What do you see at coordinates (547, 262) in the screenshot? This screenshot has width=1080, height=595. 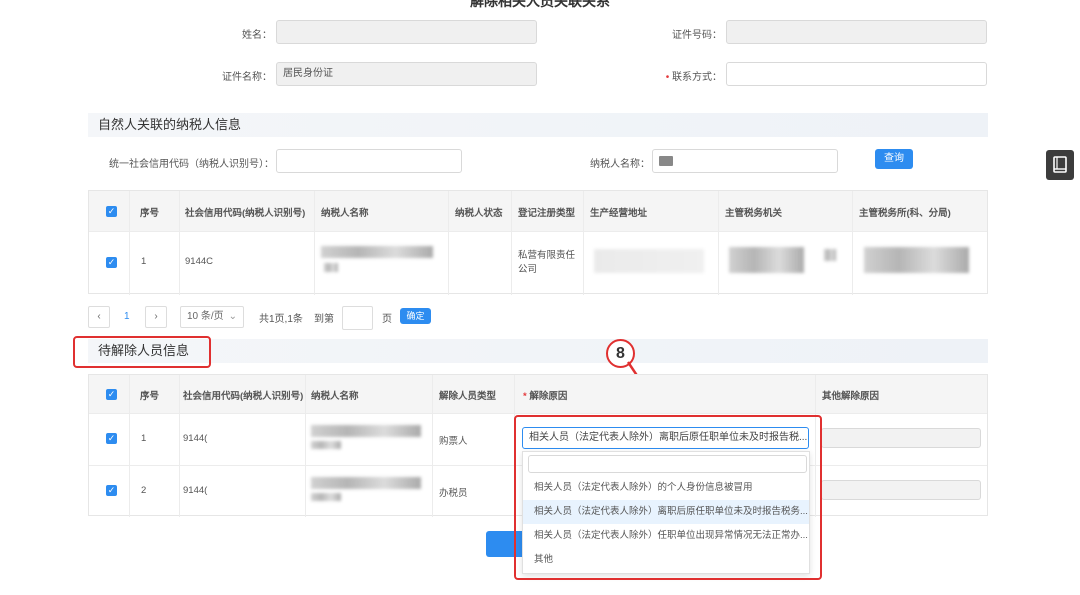 I see `row-reg-type: 私营有限责任公司` at bounding box center [547, 262].